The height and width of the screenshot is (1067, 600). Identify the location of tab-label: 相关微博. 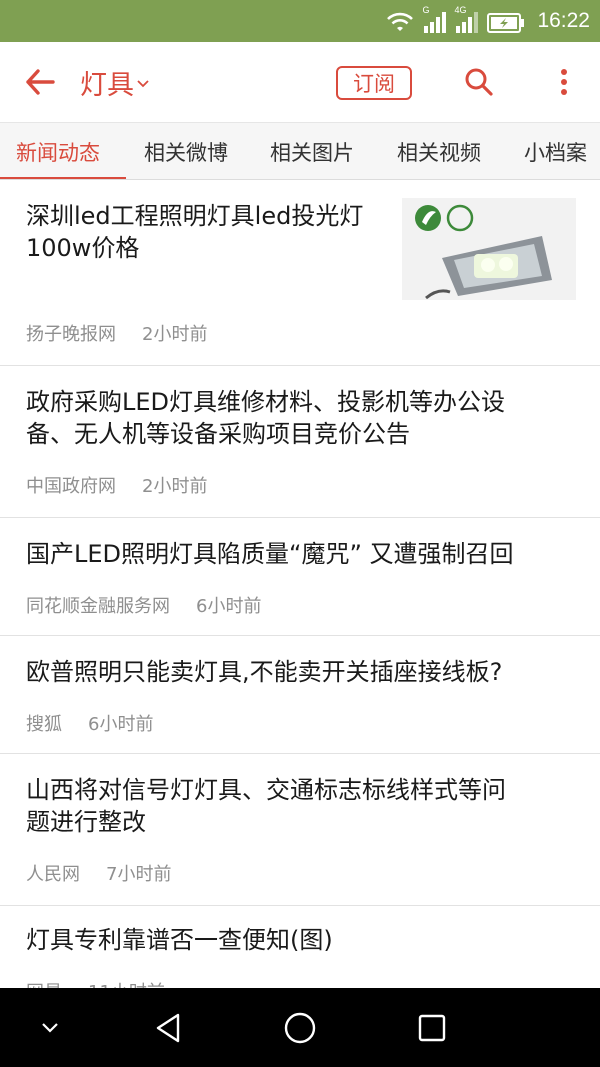
(186, 153).